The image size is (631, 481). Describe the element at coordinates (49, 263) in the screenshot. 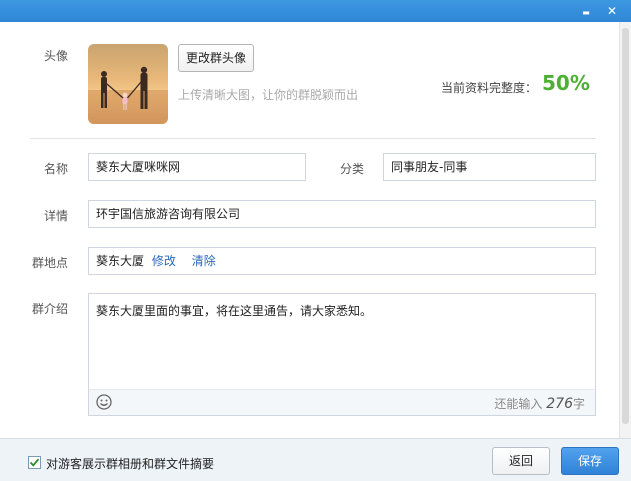

I see `location-label: 群地点` at that location.